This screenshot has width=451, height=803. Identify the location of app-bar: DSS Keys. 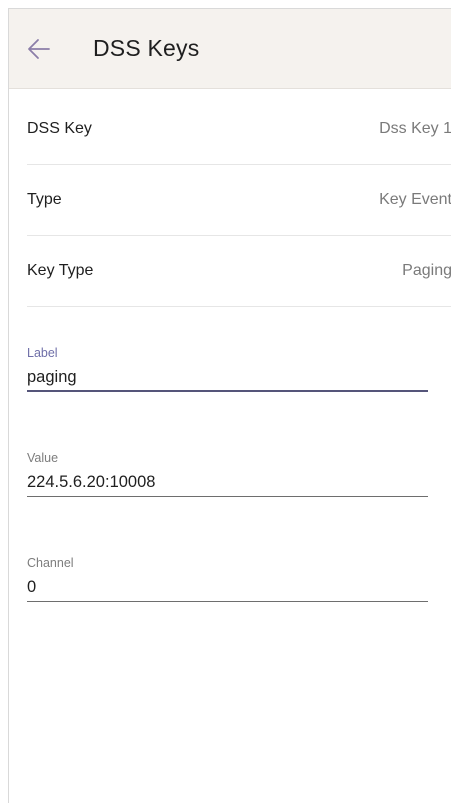
(230, 49).